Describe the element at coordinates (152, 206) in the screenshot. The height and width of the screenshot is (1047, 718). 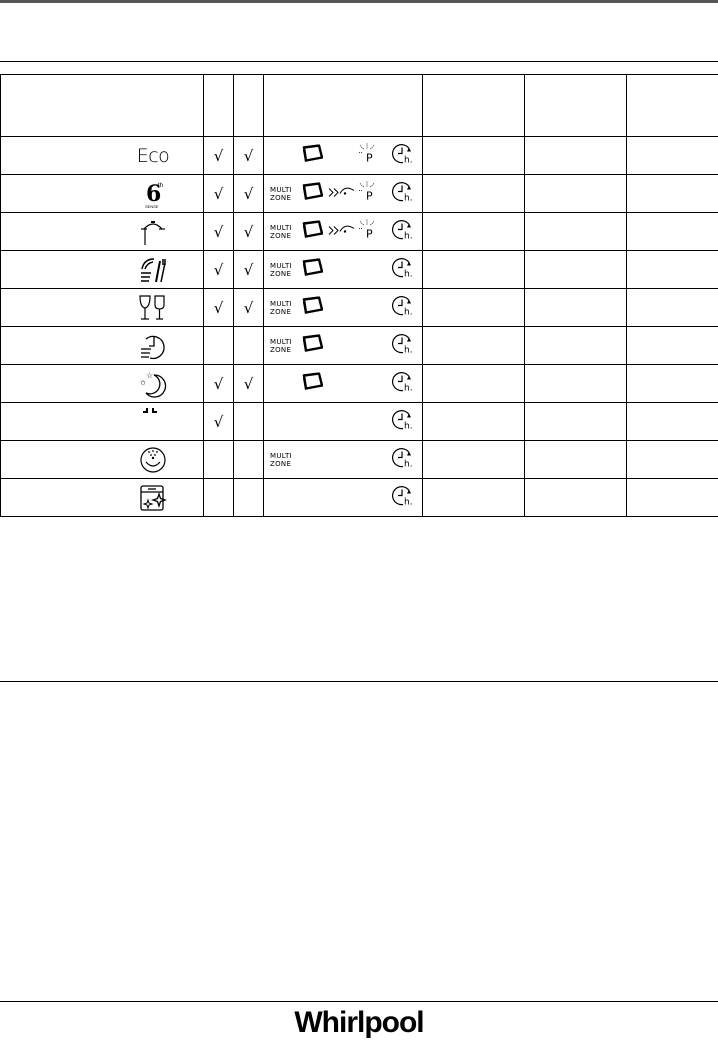
I see `svg-text: SENSE` at that location.